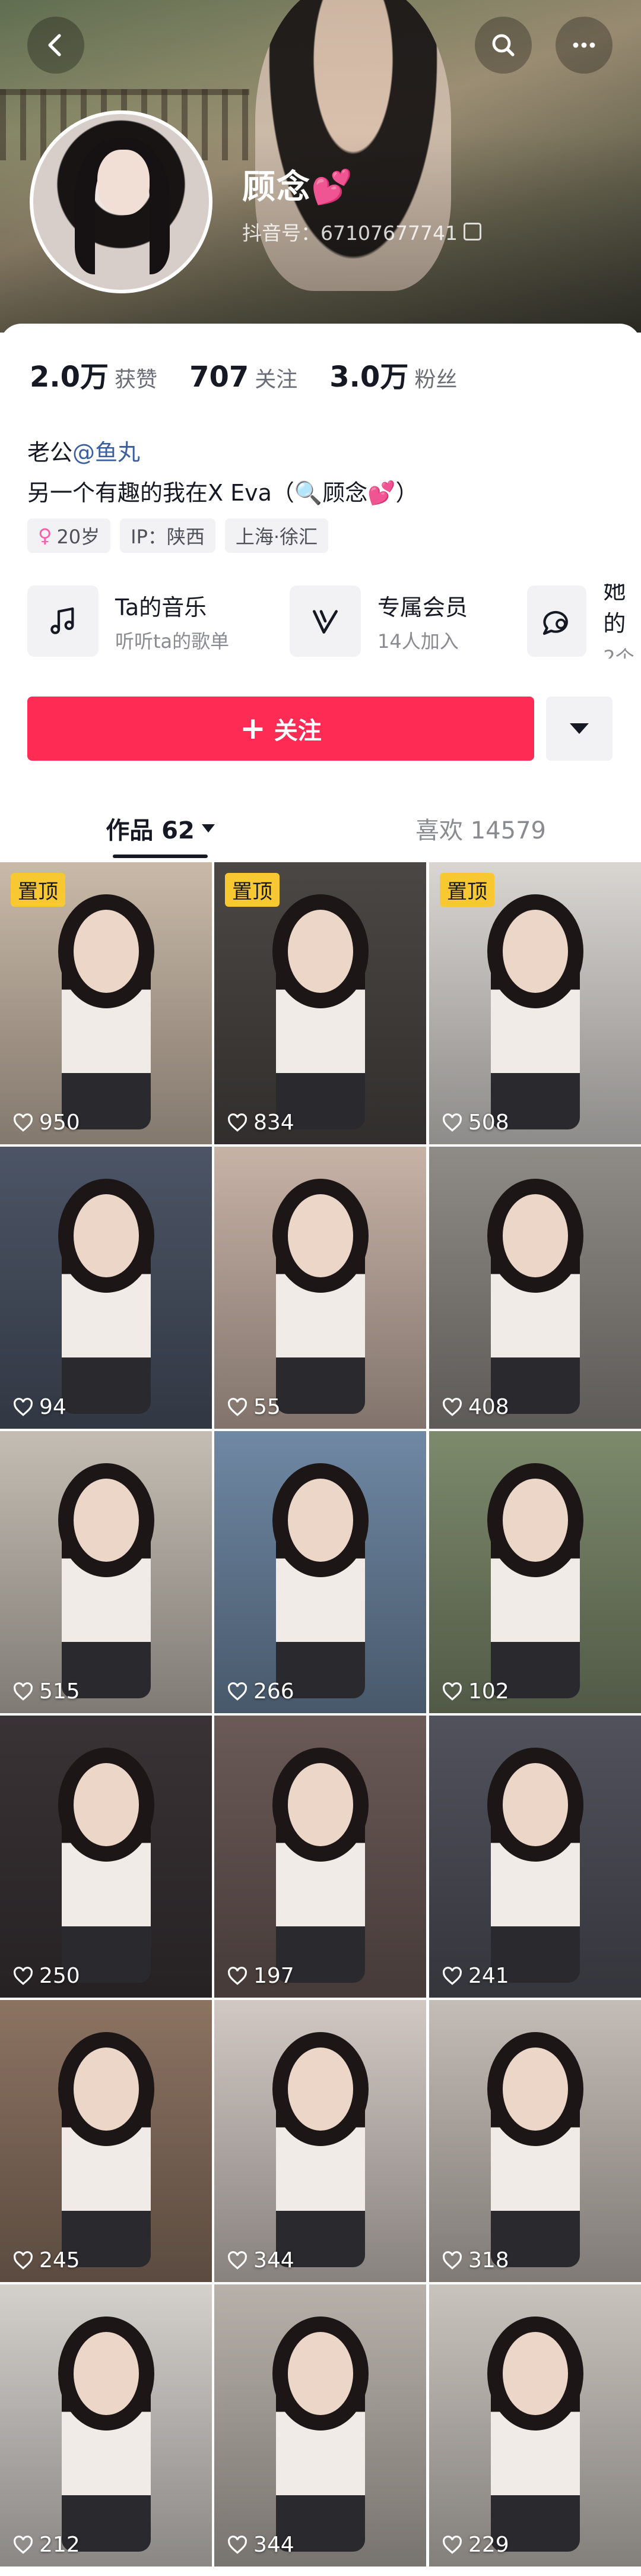 This screenshot has height=2576, width=641. I want to click on douyin-id: 抖音号：67107677741, so click(361, 231).